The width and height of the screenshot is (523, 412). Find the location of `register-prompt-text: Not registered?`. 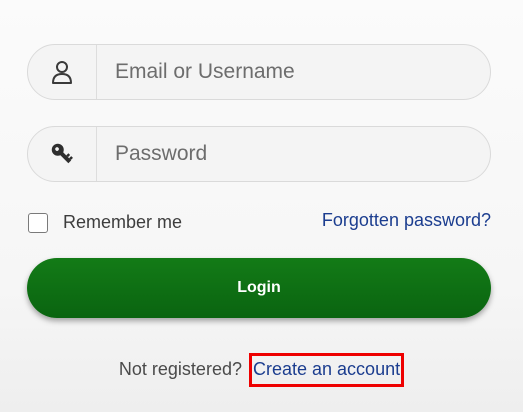

register-prompt-text: Not registered? is located at coordinates (180, 369).